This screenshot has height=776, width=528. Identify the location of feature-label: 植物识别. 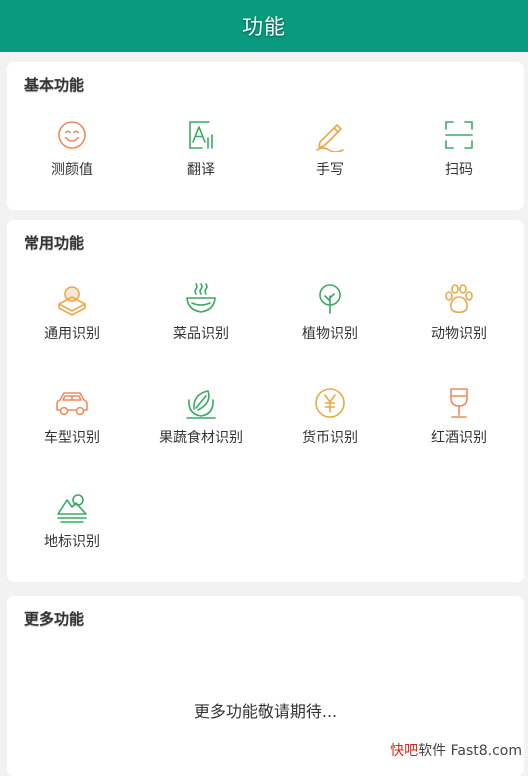
(330, 334).